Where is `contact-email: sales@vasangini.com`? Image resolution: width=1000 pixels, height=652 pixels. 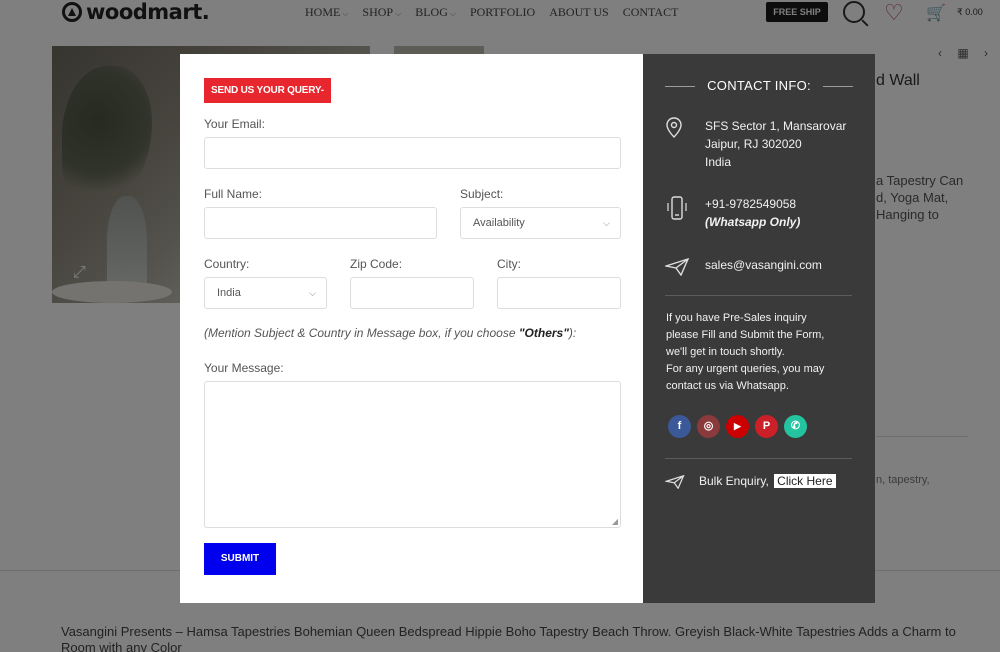 contact-email: sales@vasangini.com is located at coordinates (763, 265).